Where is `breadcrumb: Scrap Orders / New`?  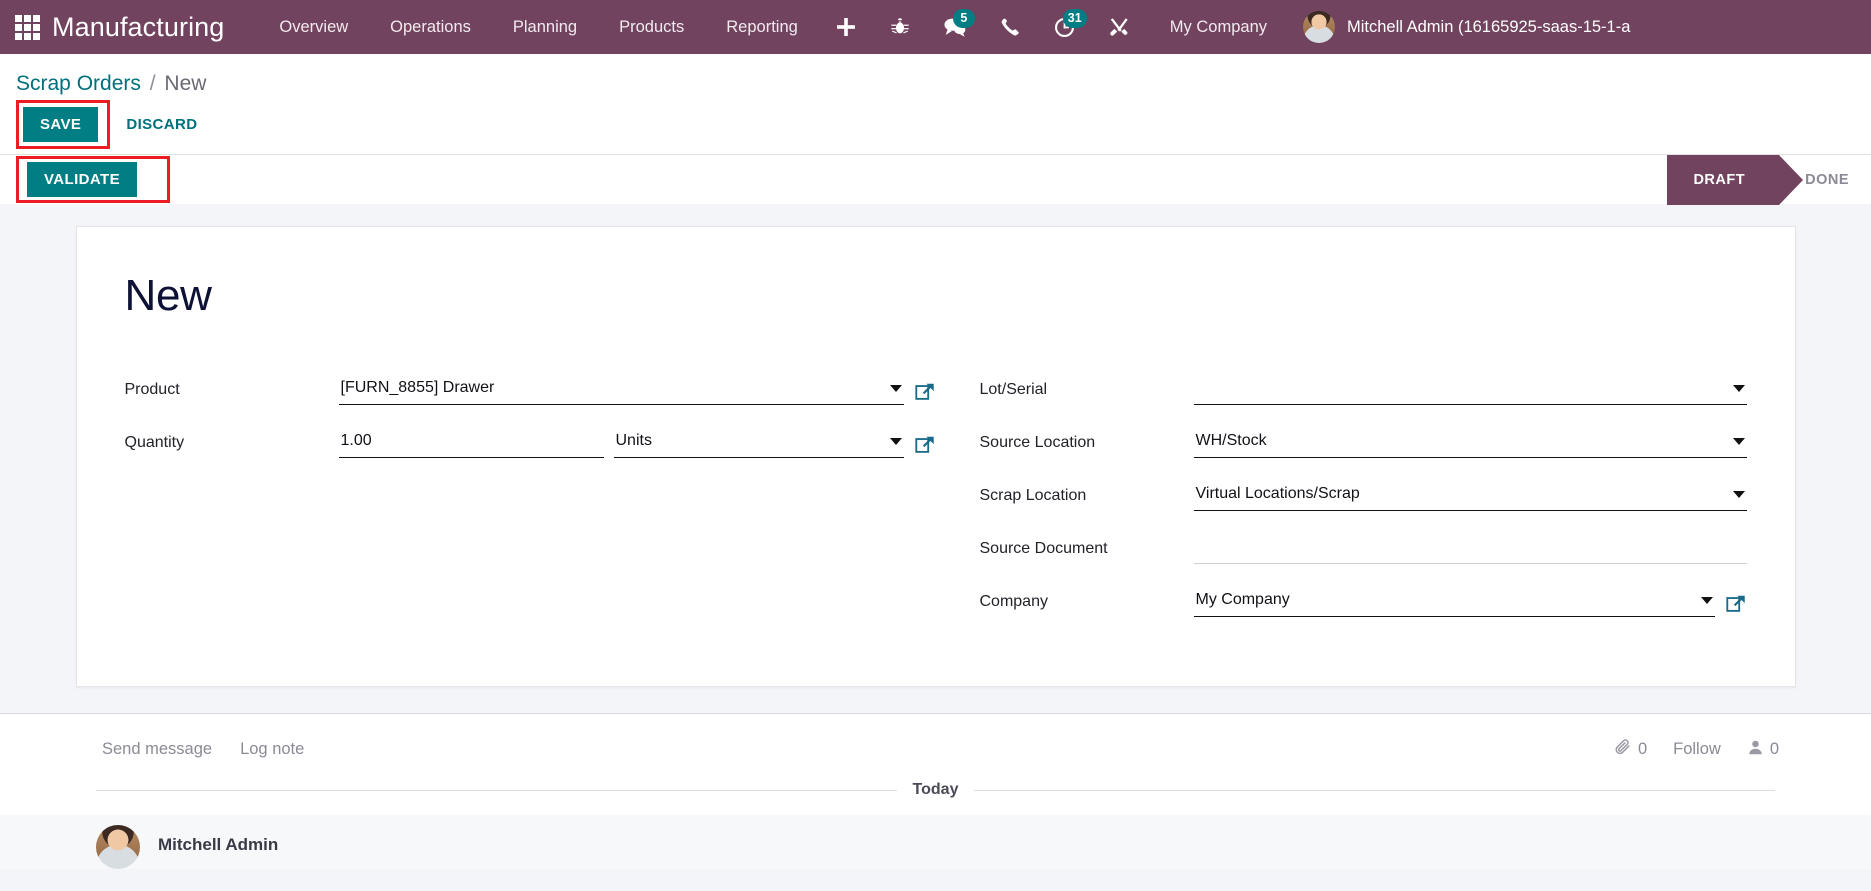 breadcrumb: Scrap Orders / New is located at coordinates (943, 78).